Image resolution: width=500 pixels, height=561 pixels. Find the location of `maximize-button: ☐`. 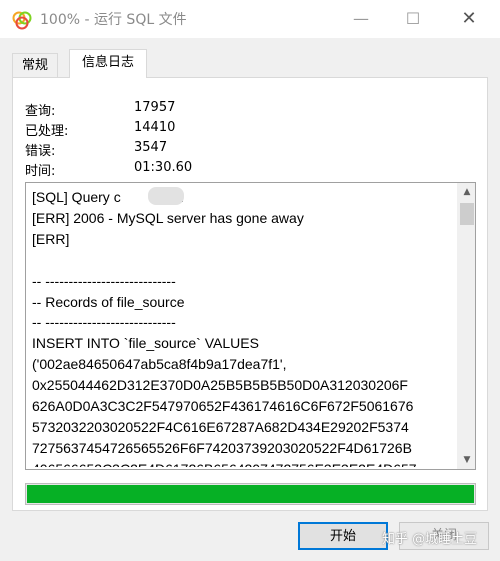

maximize-button: ☐ is located at coordinates (413, 19).